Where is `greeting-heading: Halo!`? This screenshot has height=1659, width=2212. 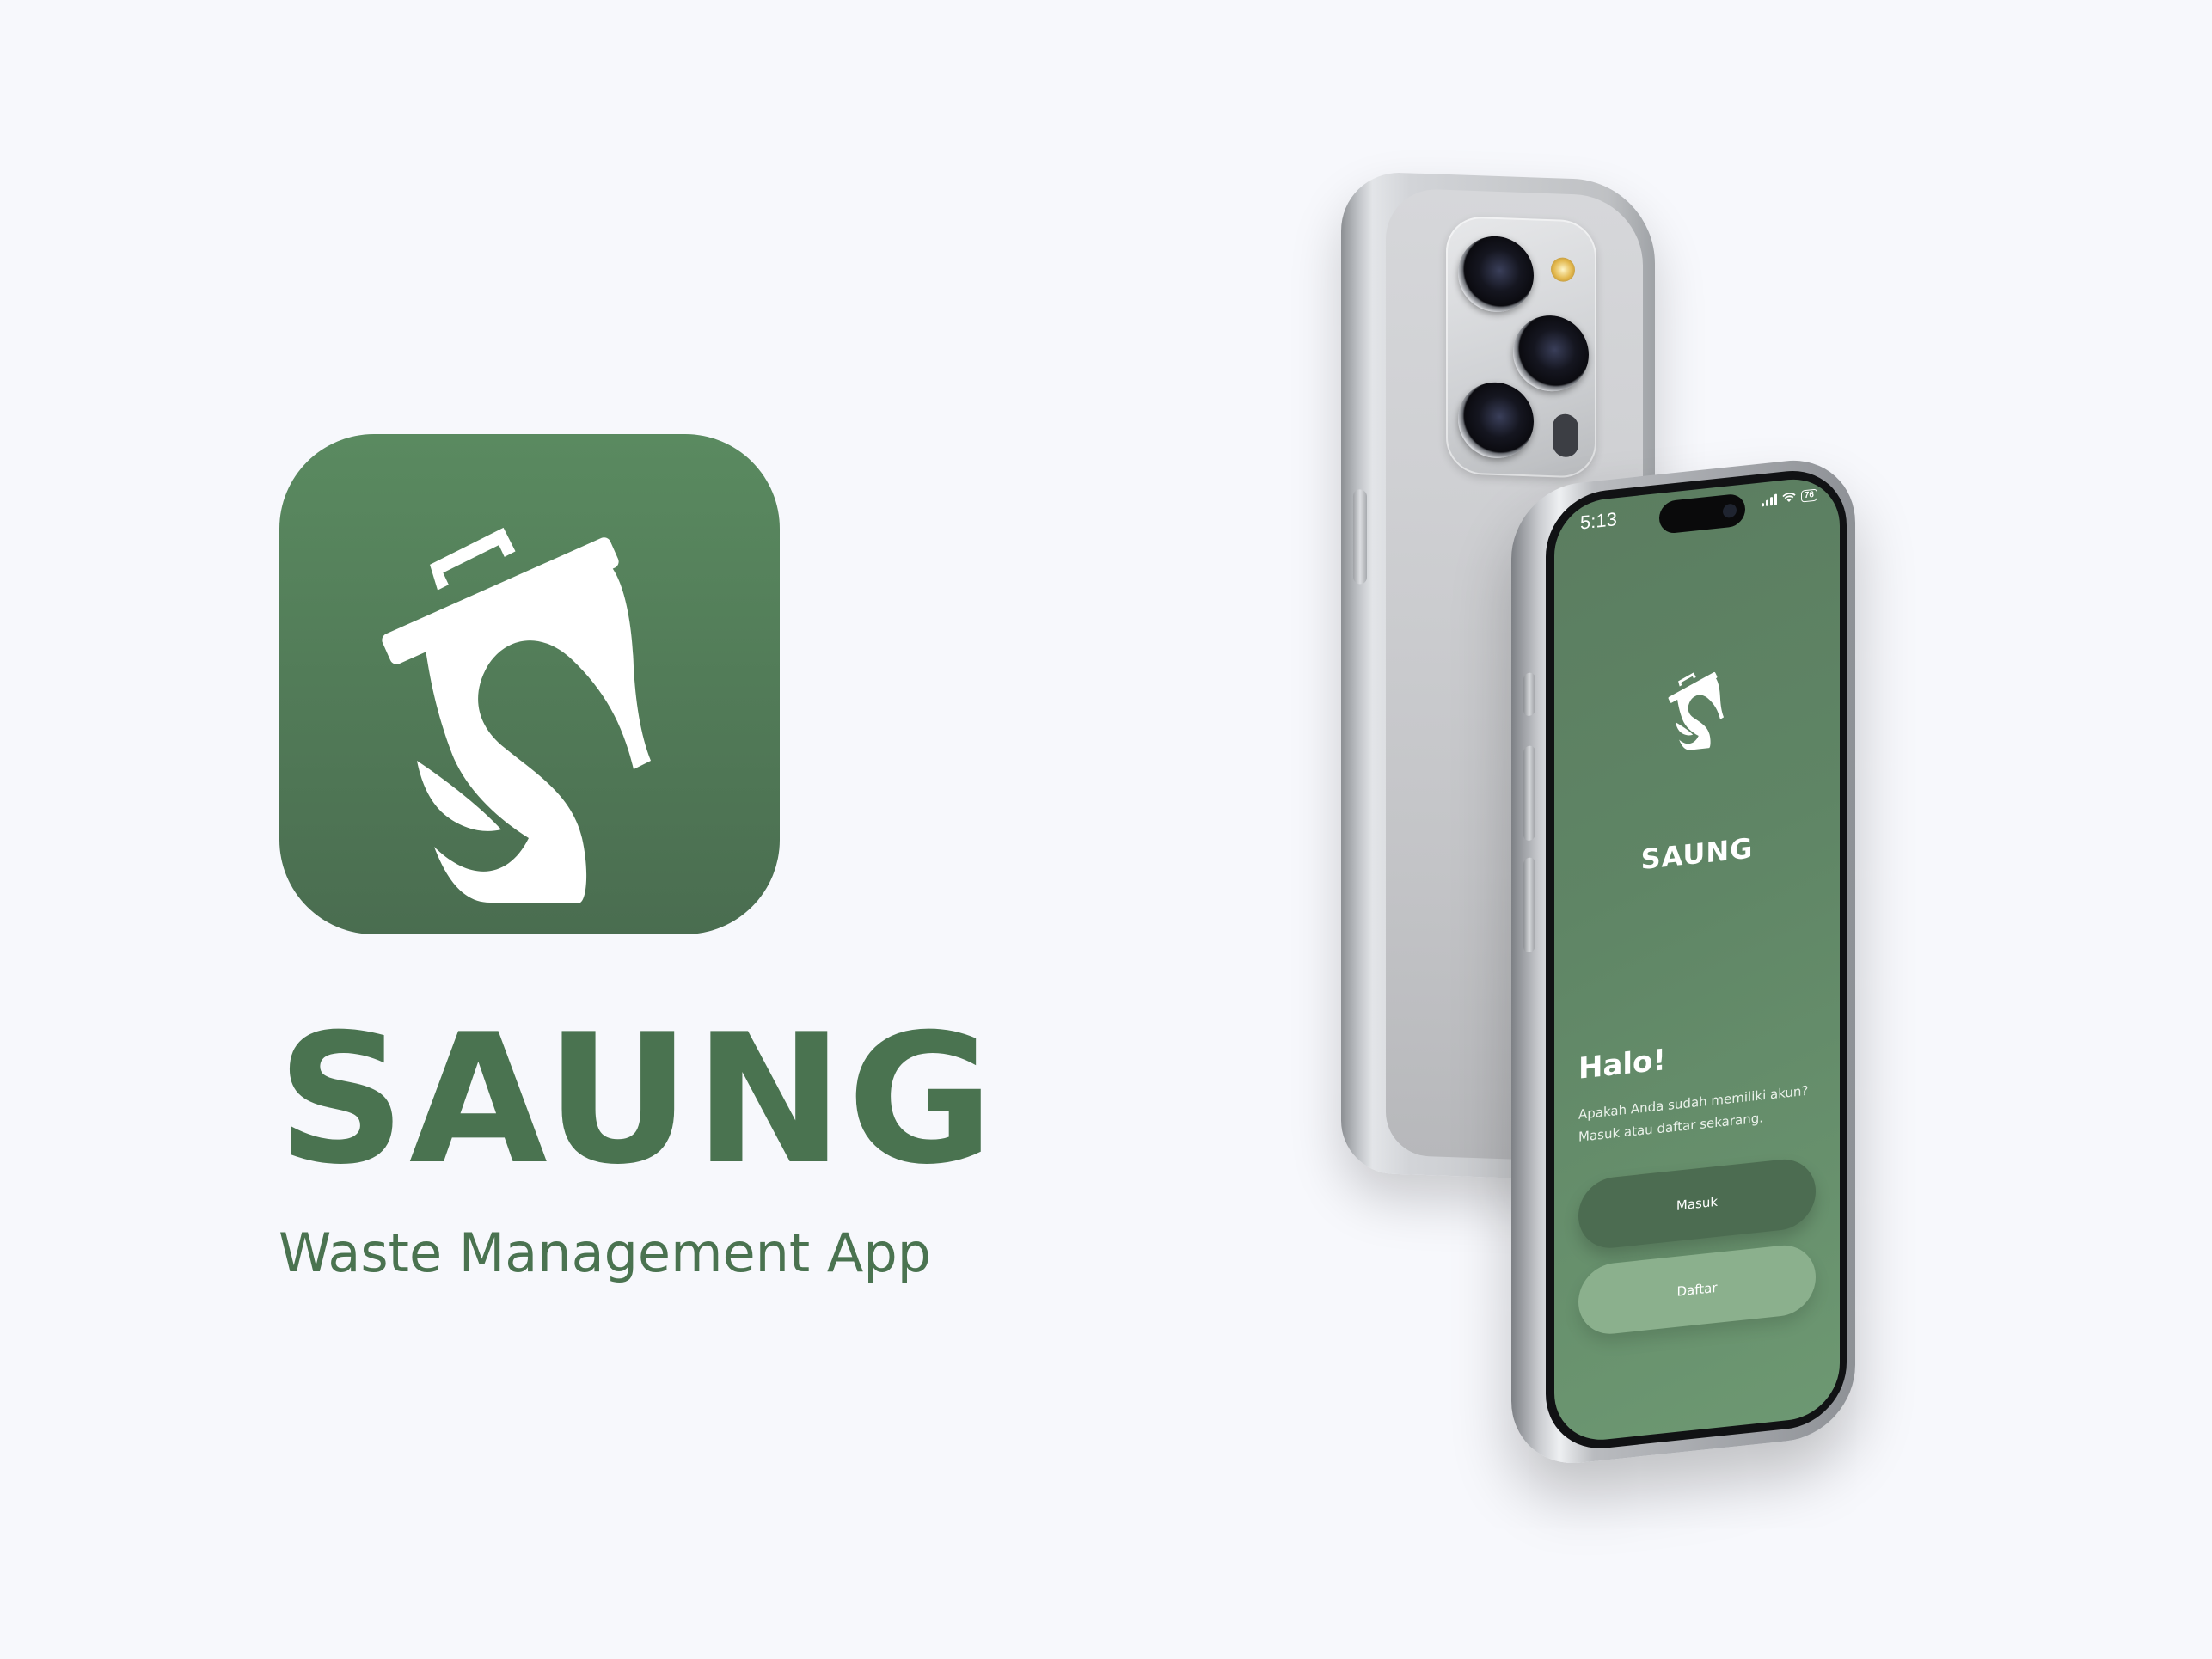
greeting-heading: Halo! is located at coordinates (1622, 1065).